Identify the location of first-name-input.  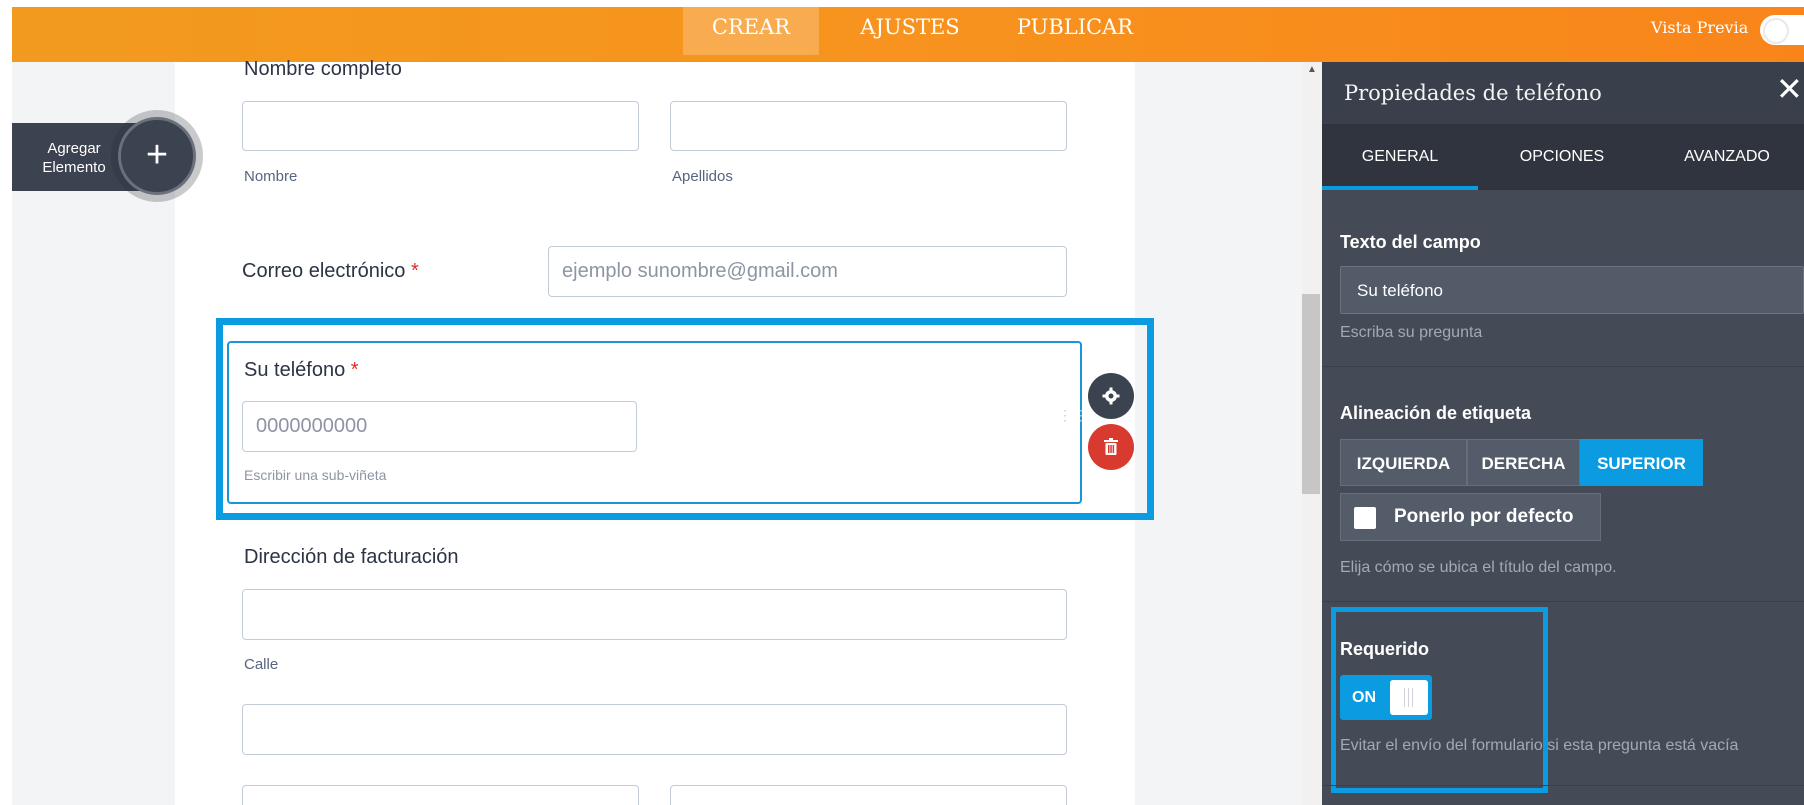
(440, 126).